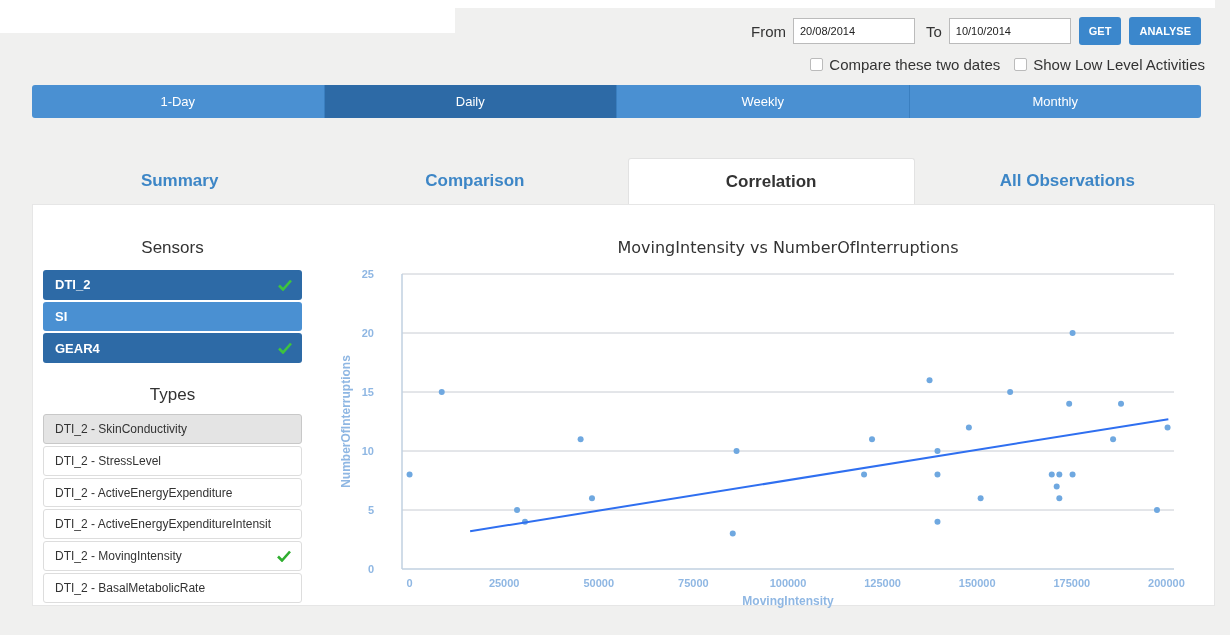  I want to click on x-tick-label: 75000, so click(693, 583).